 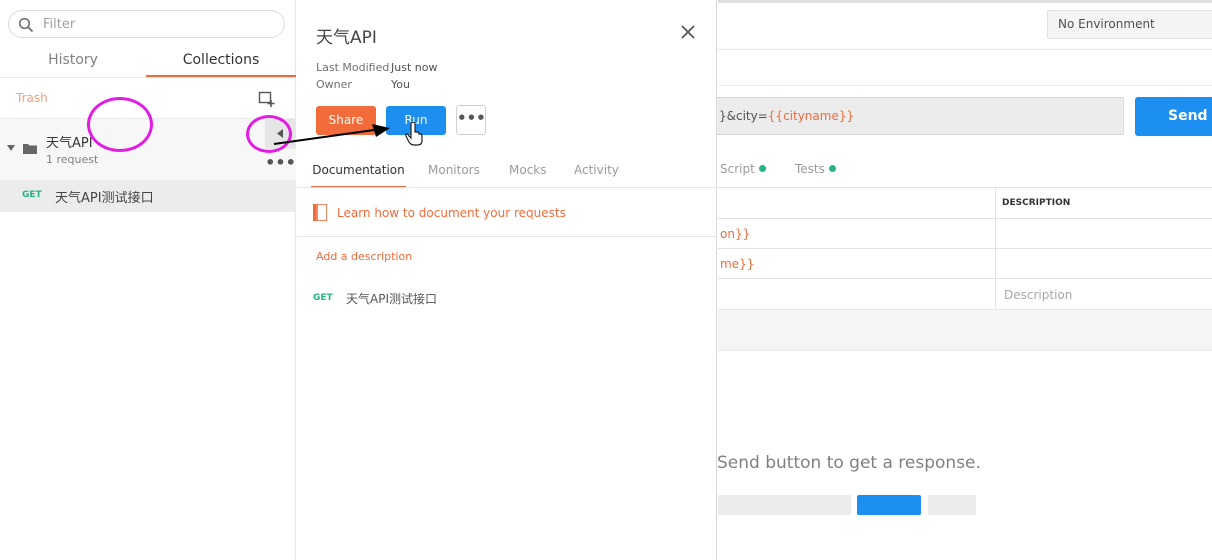 I want to click on folder-icon, so click(x=30, y=149).